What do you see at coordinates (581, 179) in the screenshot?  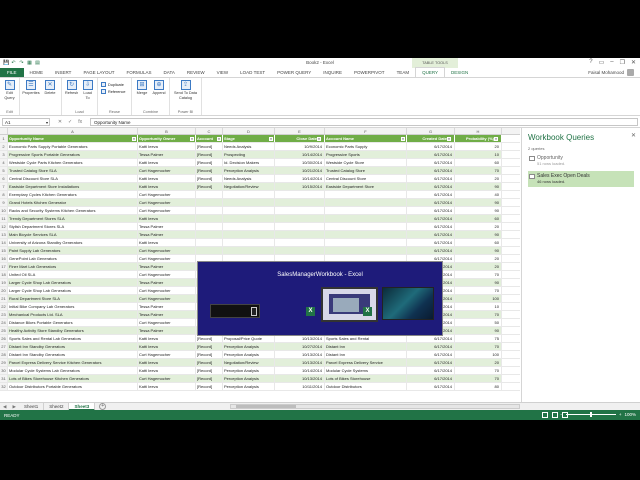 I see `query-item: Sales Exec Open Deals 46 rows loaded.` at bounding box center [581, 179].